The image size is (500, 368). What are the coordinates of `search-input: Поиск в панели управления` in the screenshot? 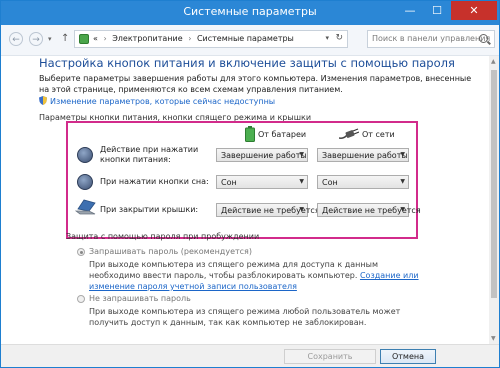 It's located at (431, 39).